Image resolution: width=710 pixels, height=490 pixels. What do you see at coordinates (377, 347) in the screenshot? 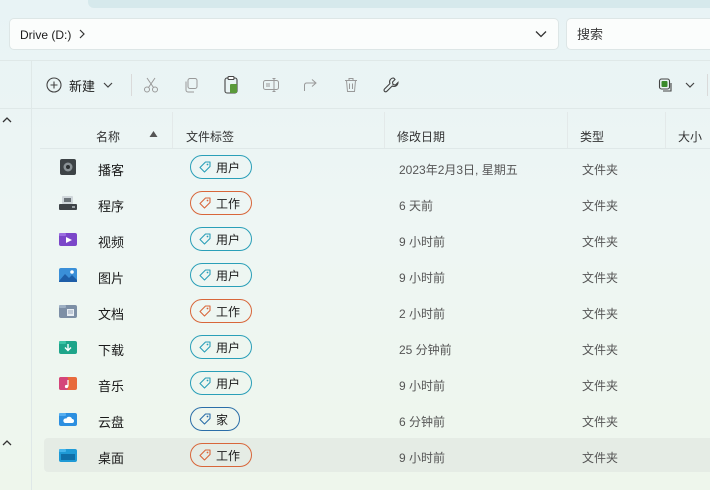
I see `file-row: 下载 用户 25 分钟前 文件夹` at bounding box center [377, 347].